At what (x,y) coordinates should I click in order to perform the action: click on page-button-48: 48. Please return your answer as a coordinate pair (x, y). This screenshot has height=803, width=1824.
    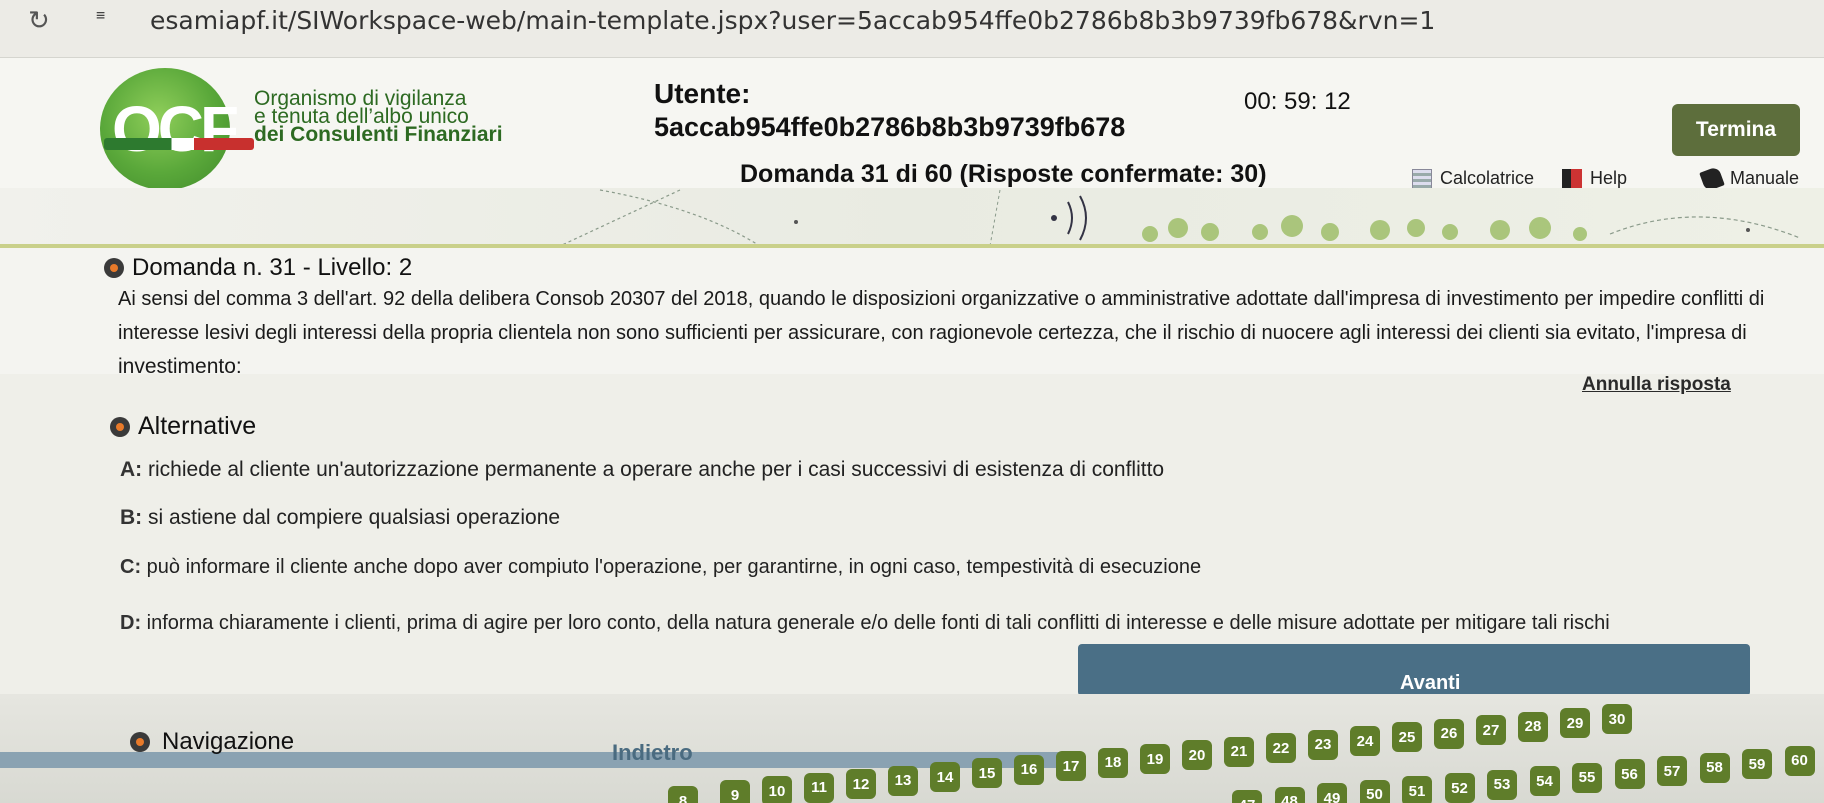
    Looking at the image, I should click on (1289, 794).